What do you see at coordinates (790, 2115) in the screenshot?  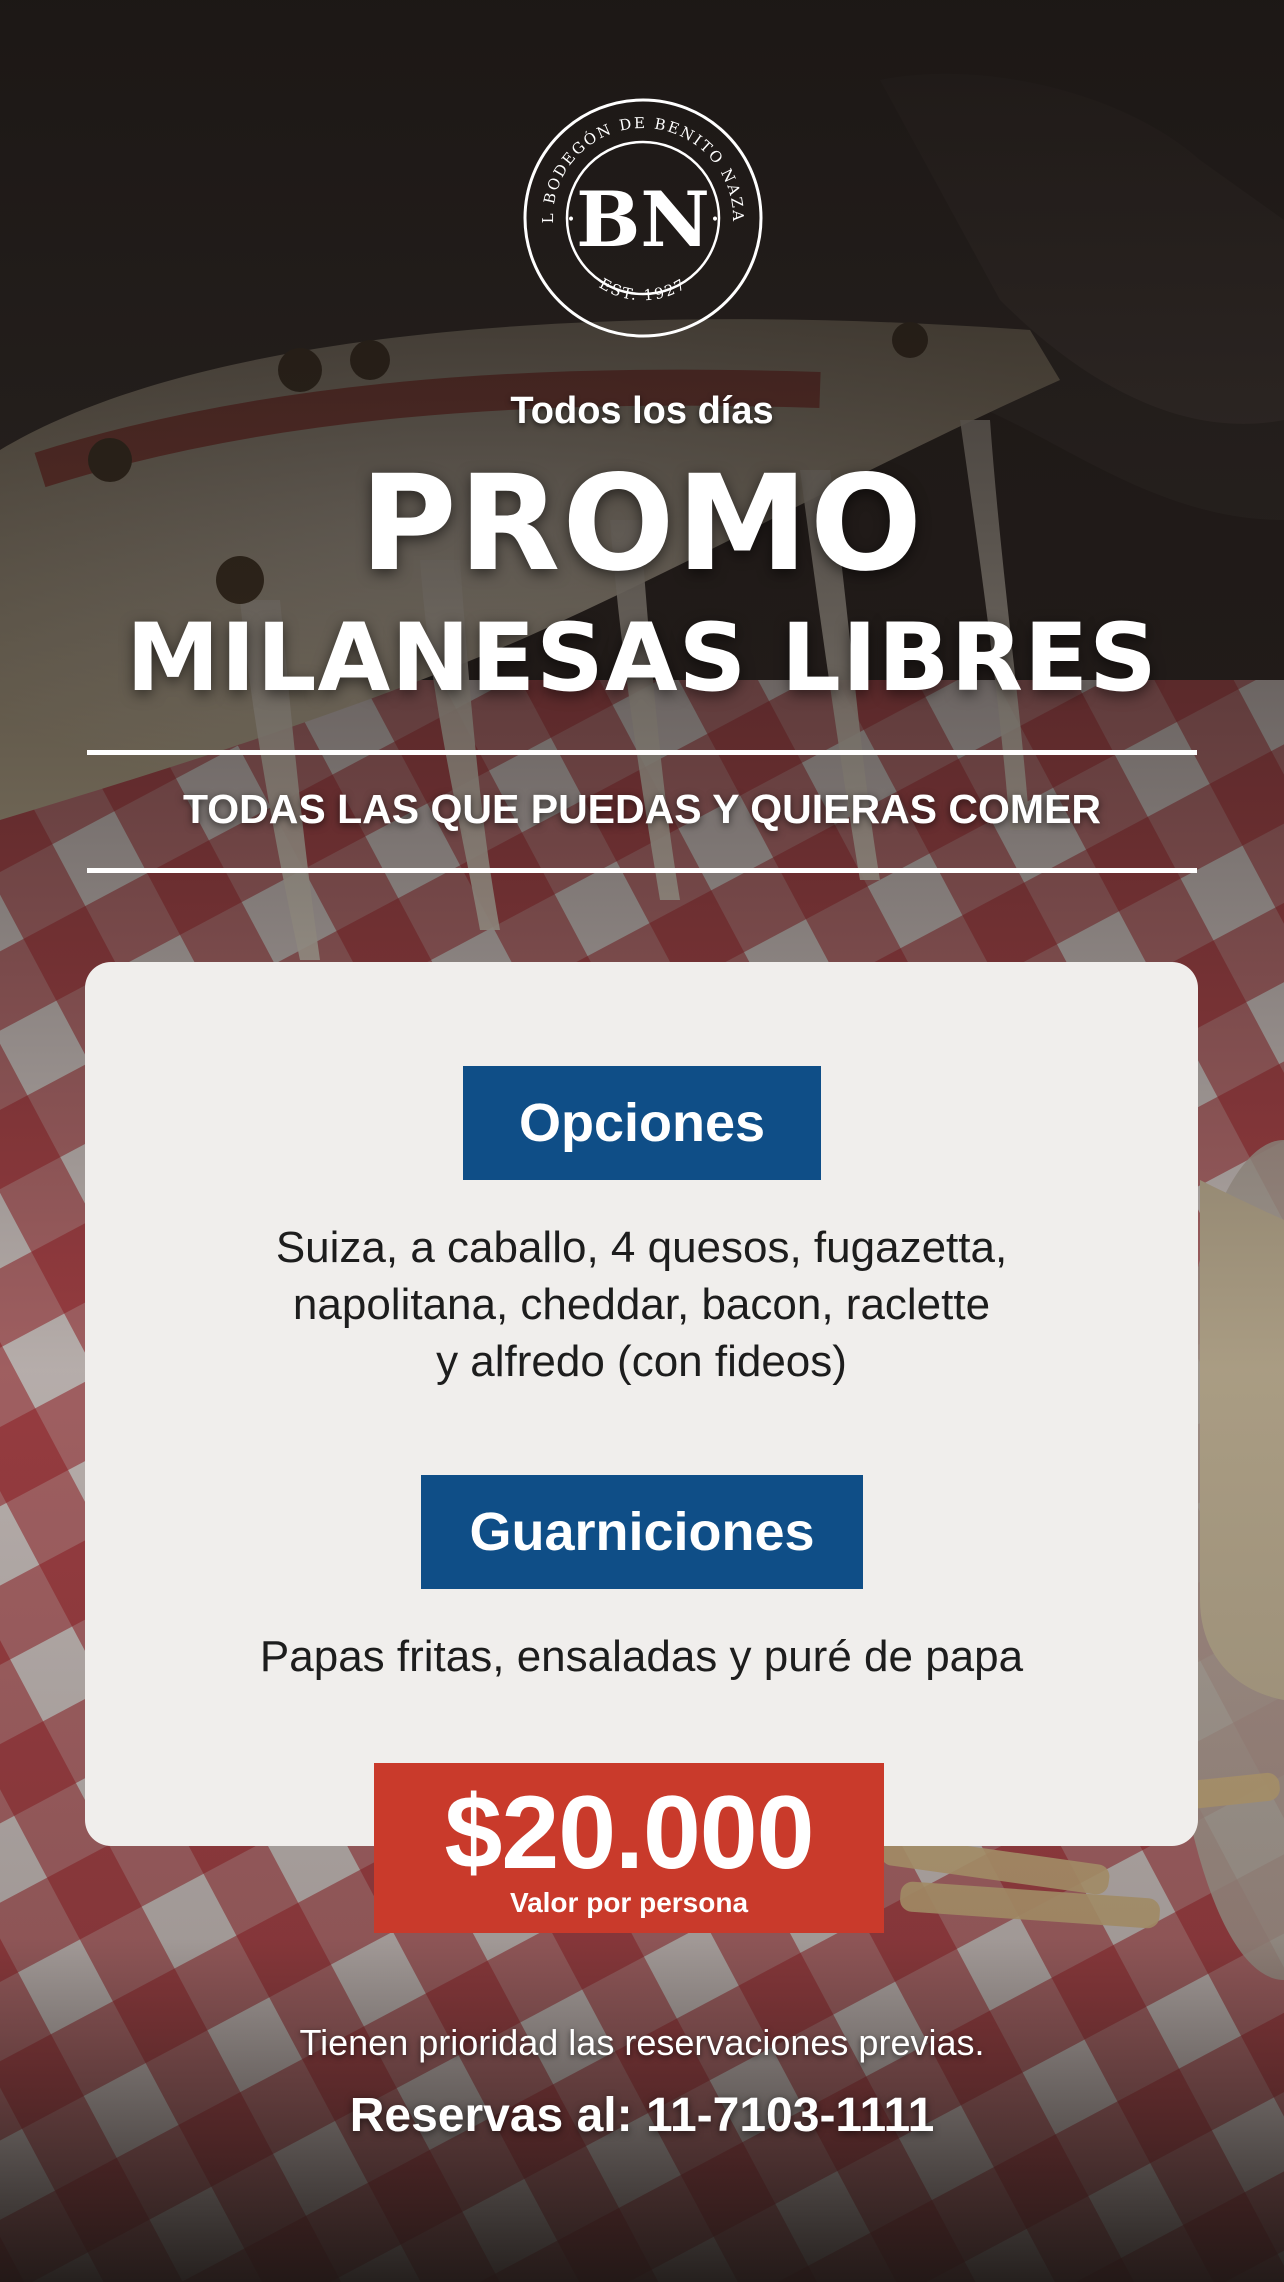 I see `contact-phone: 11-7103-1111` at bounding box center [790, 2115].